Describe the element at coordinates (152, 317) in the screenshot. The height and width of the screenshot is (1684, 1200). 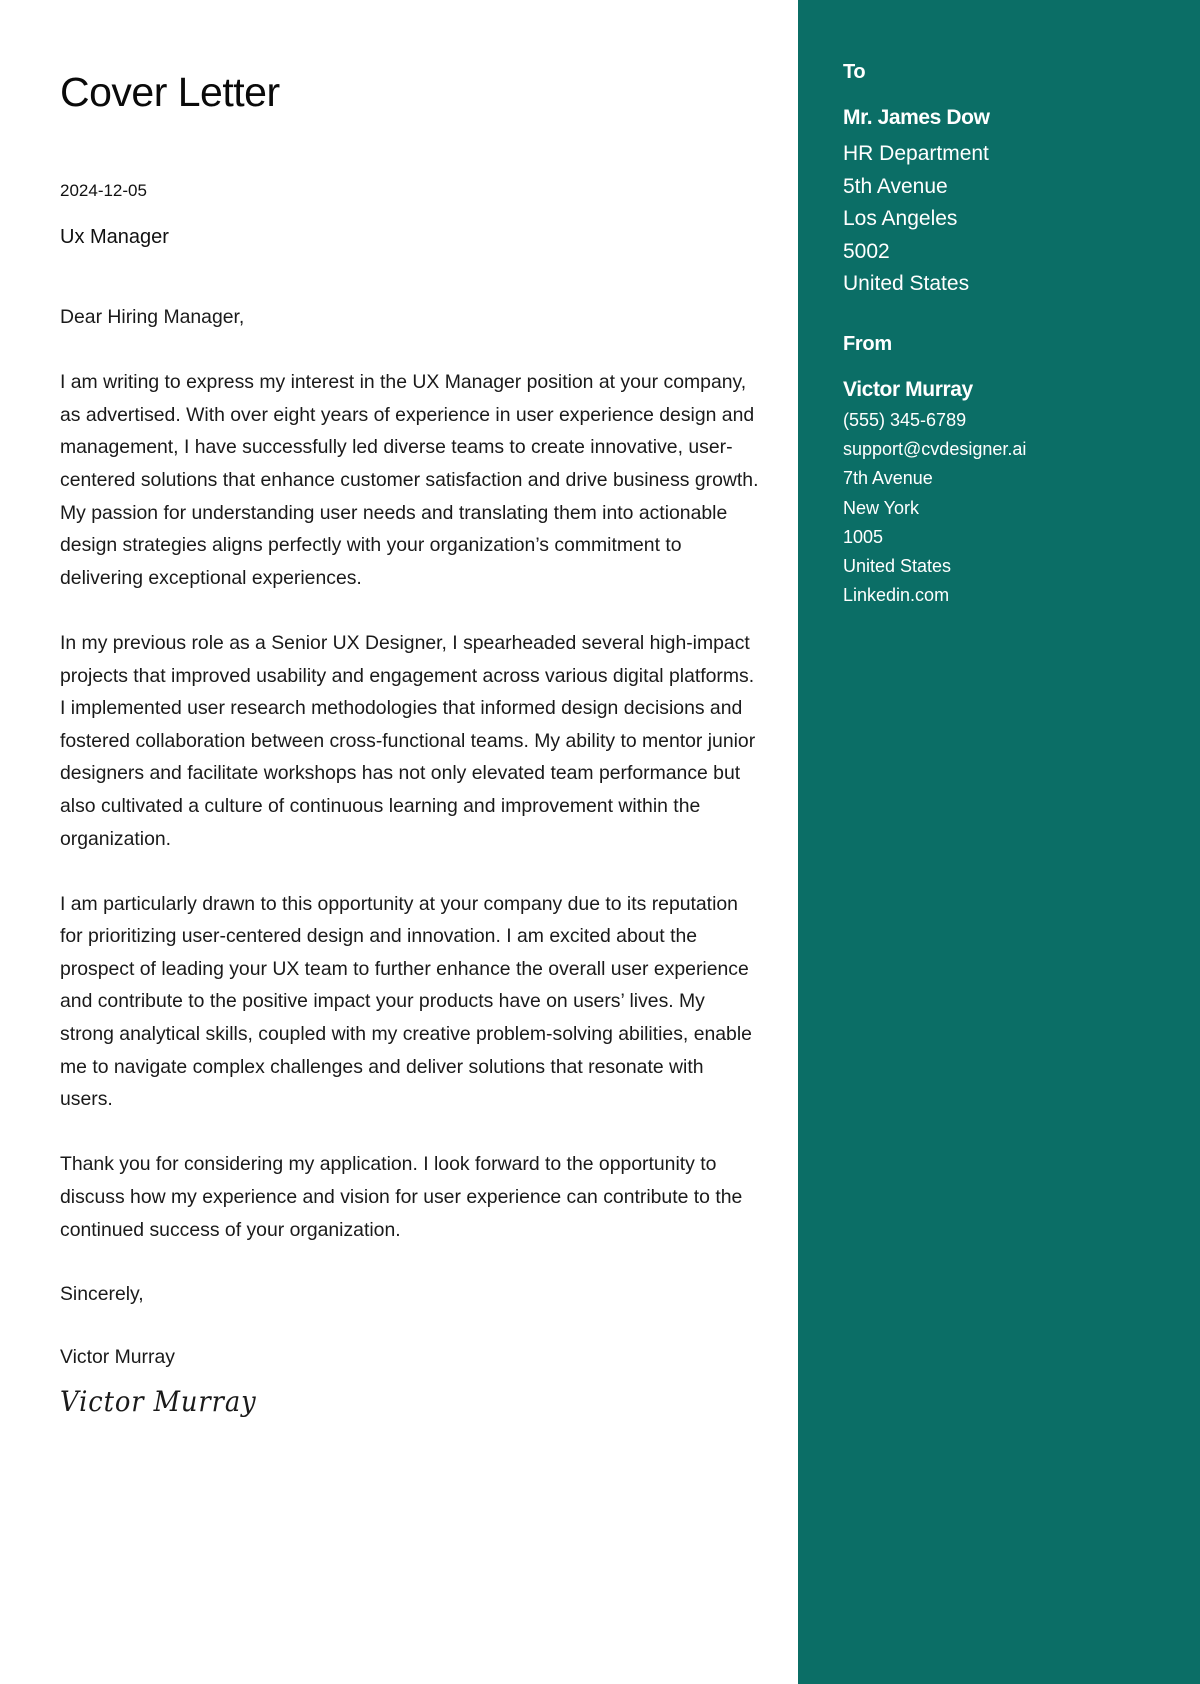
I see `salutation: Dear Hiring Manager,` at that location.